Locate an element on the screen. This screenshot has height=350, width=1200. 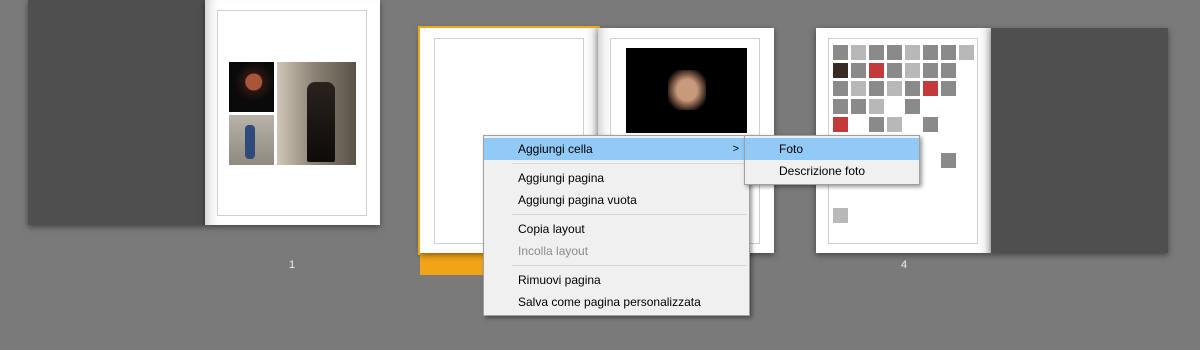
menu-item-save-custom-page: Salva come pagina personalizzata is located at coordinates (616, 302).